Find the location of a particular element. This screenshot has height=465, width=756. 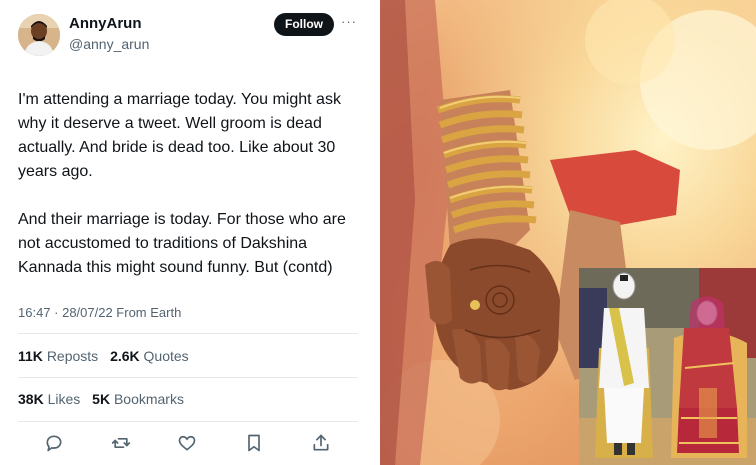

quotes-stat: 2.6K Quotes is located at coordinates (149, 356).